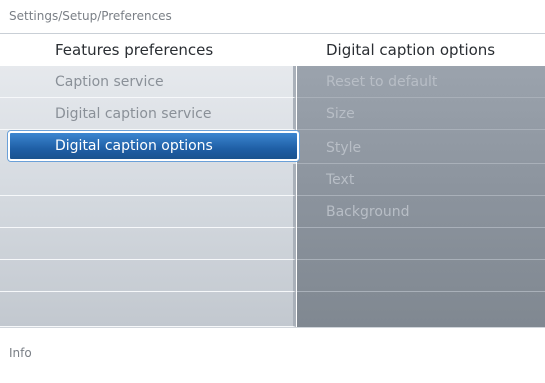 The image size is (545, 383). I want to click on option-label: Reset to default, so click(382, 82).